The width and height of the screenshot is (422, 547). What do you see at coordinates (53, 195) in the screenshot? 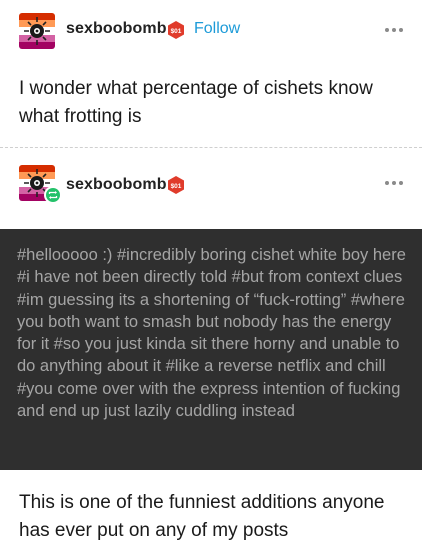
I see `reblog-icon` at bounding box center [53, 195].